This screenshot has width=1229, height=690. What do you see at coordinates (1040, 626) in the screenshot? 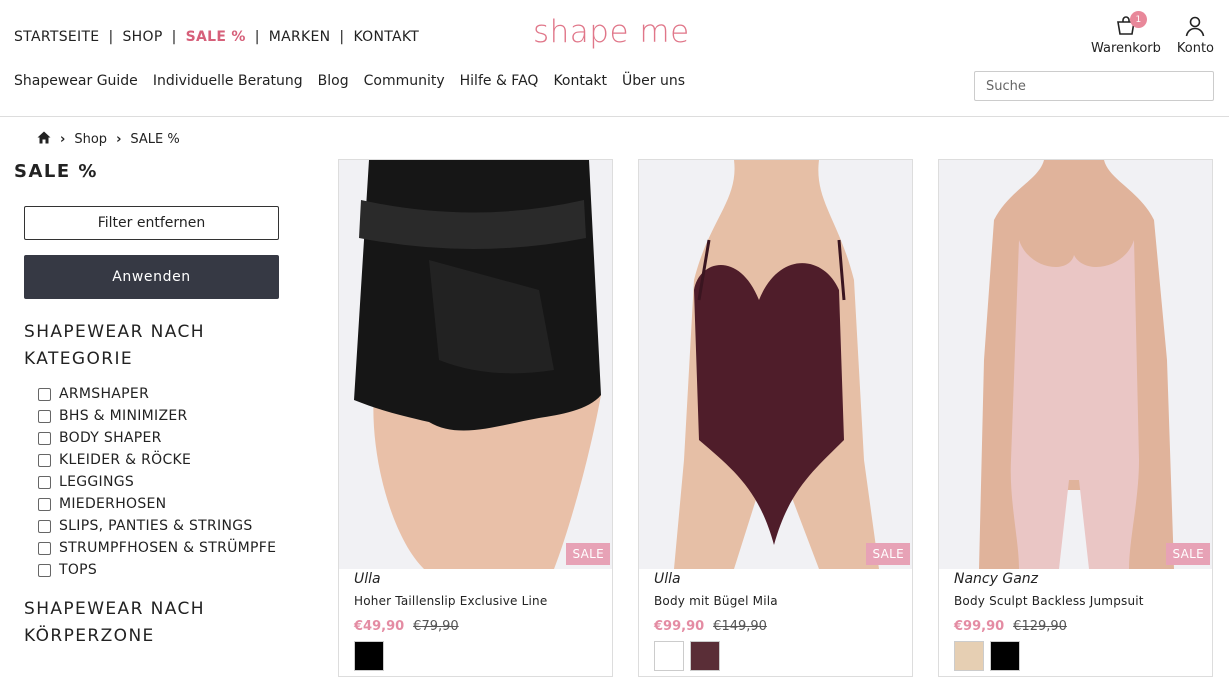
I see `original-price: €129,90` at bounding box center [1040, 626].